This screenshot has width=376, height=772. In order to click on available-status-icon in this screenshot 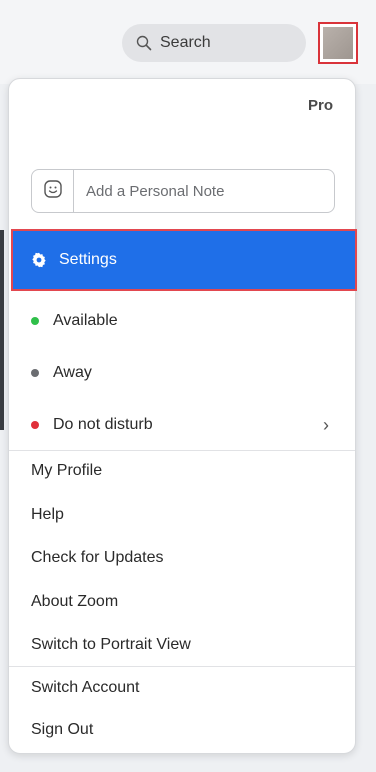, I will do `click(35, 321)`.